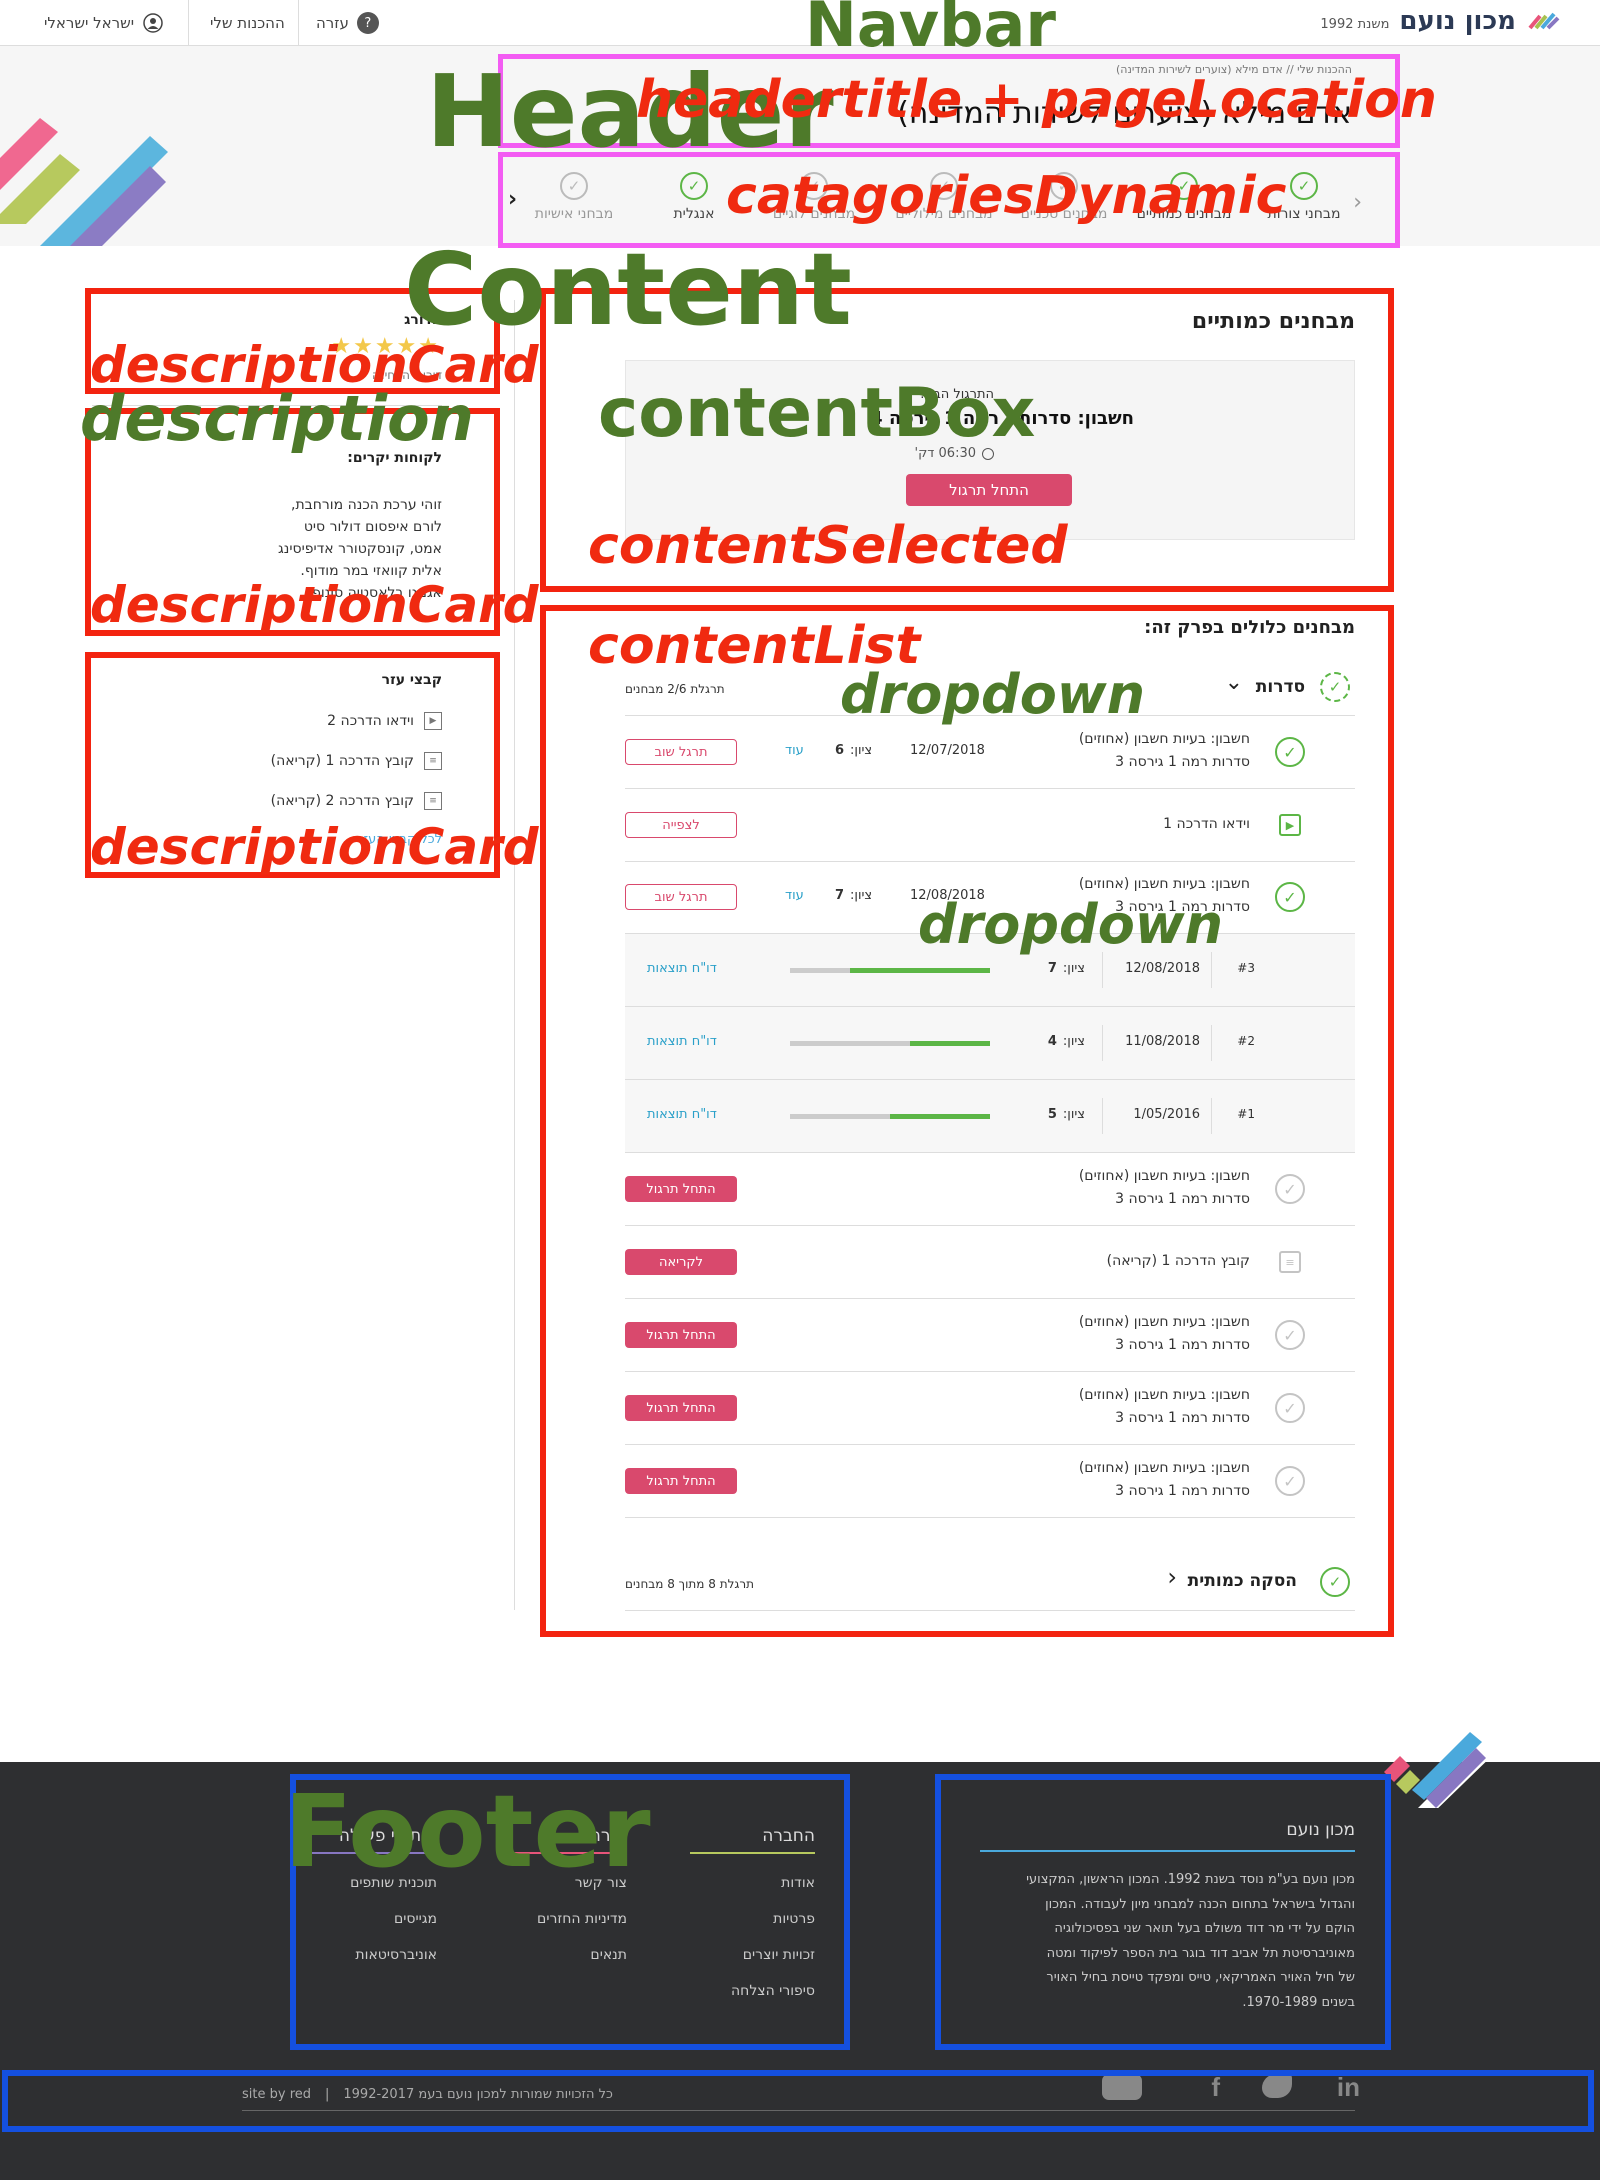 This screenshot has height=2180, width=1600. What do you see at coordinates (779, 1955) in the screenshot?
I see `footer-link: זכויות יוצרים` at bounding box center [779, 1955].